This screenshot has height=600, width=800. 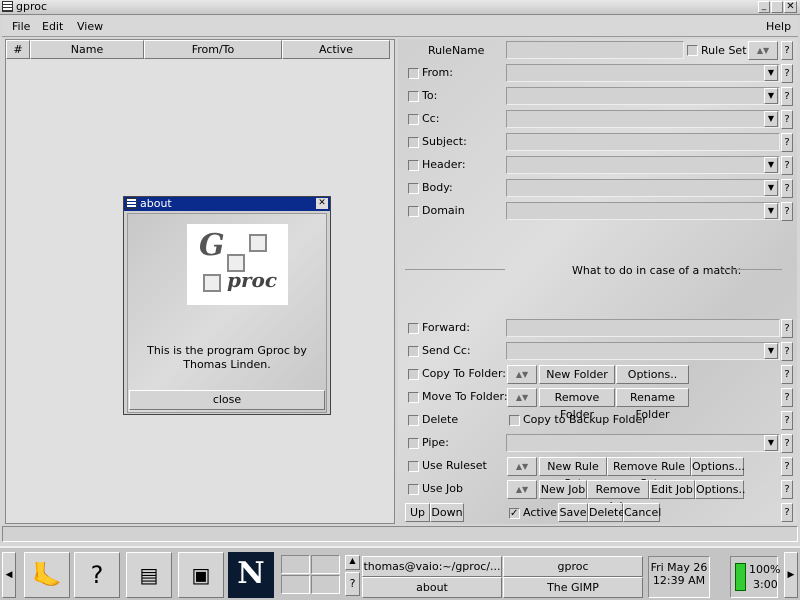 I want to click on rename-folder-button: Rename Folder, so click(x=652, y=404).